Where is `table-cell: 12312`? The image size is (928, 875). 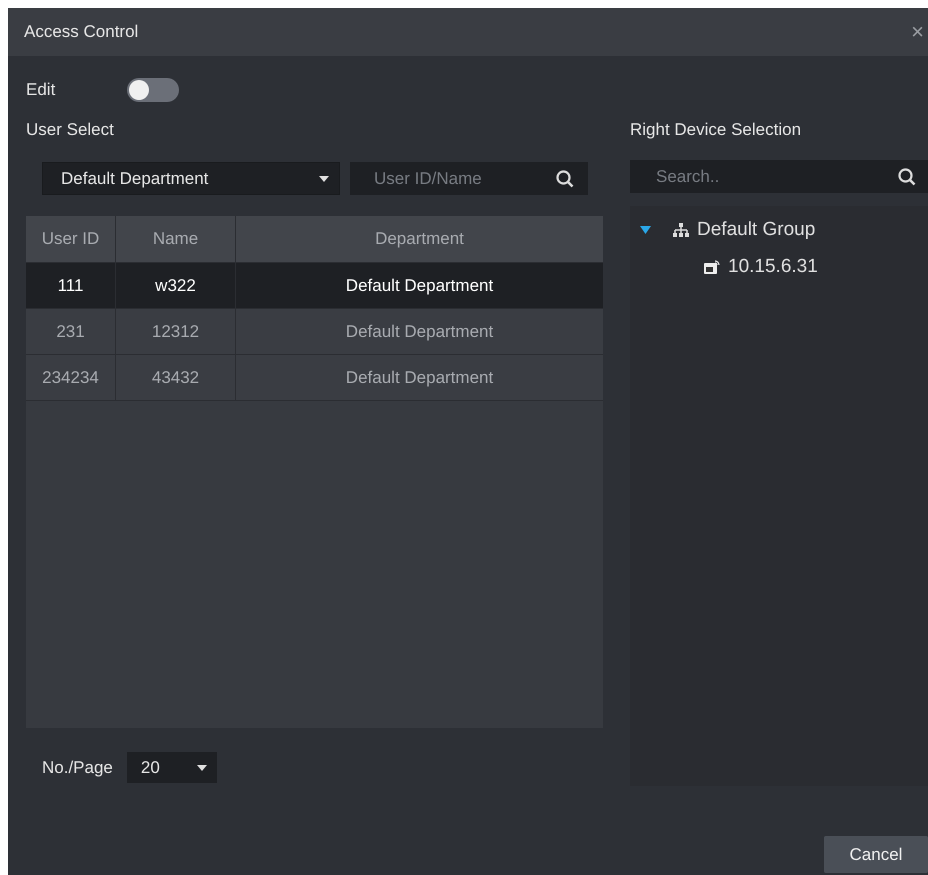 table-cell: 12312 is located at coordinates (176, 331).